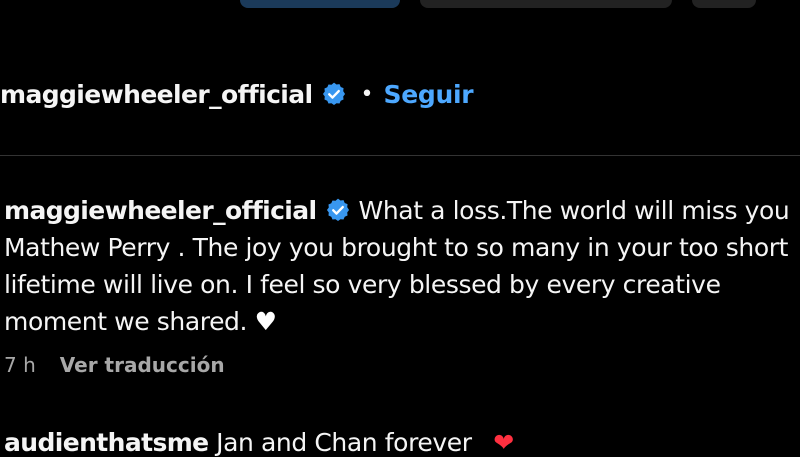  I want to click on post-header: maggiewheeler_official • Seguir, so click(237, 94).